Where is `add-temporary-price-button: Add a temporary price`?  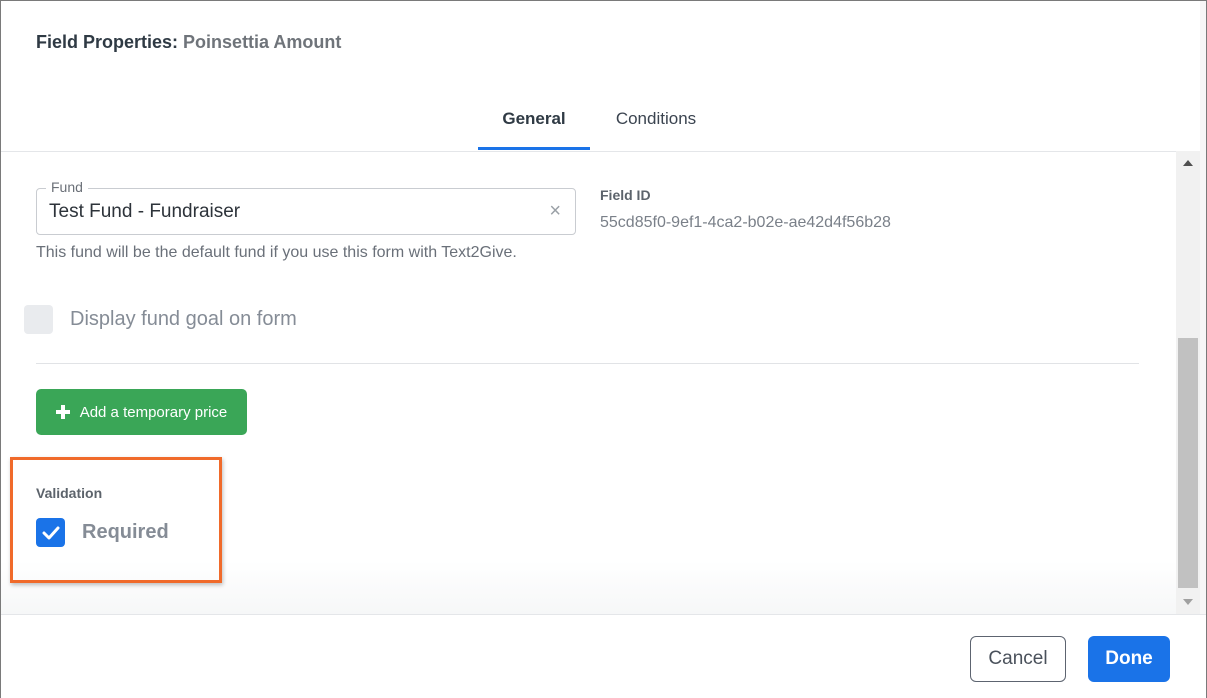 add-temporary-price-button: Add a temporary price is located at coordinates (141, 412).